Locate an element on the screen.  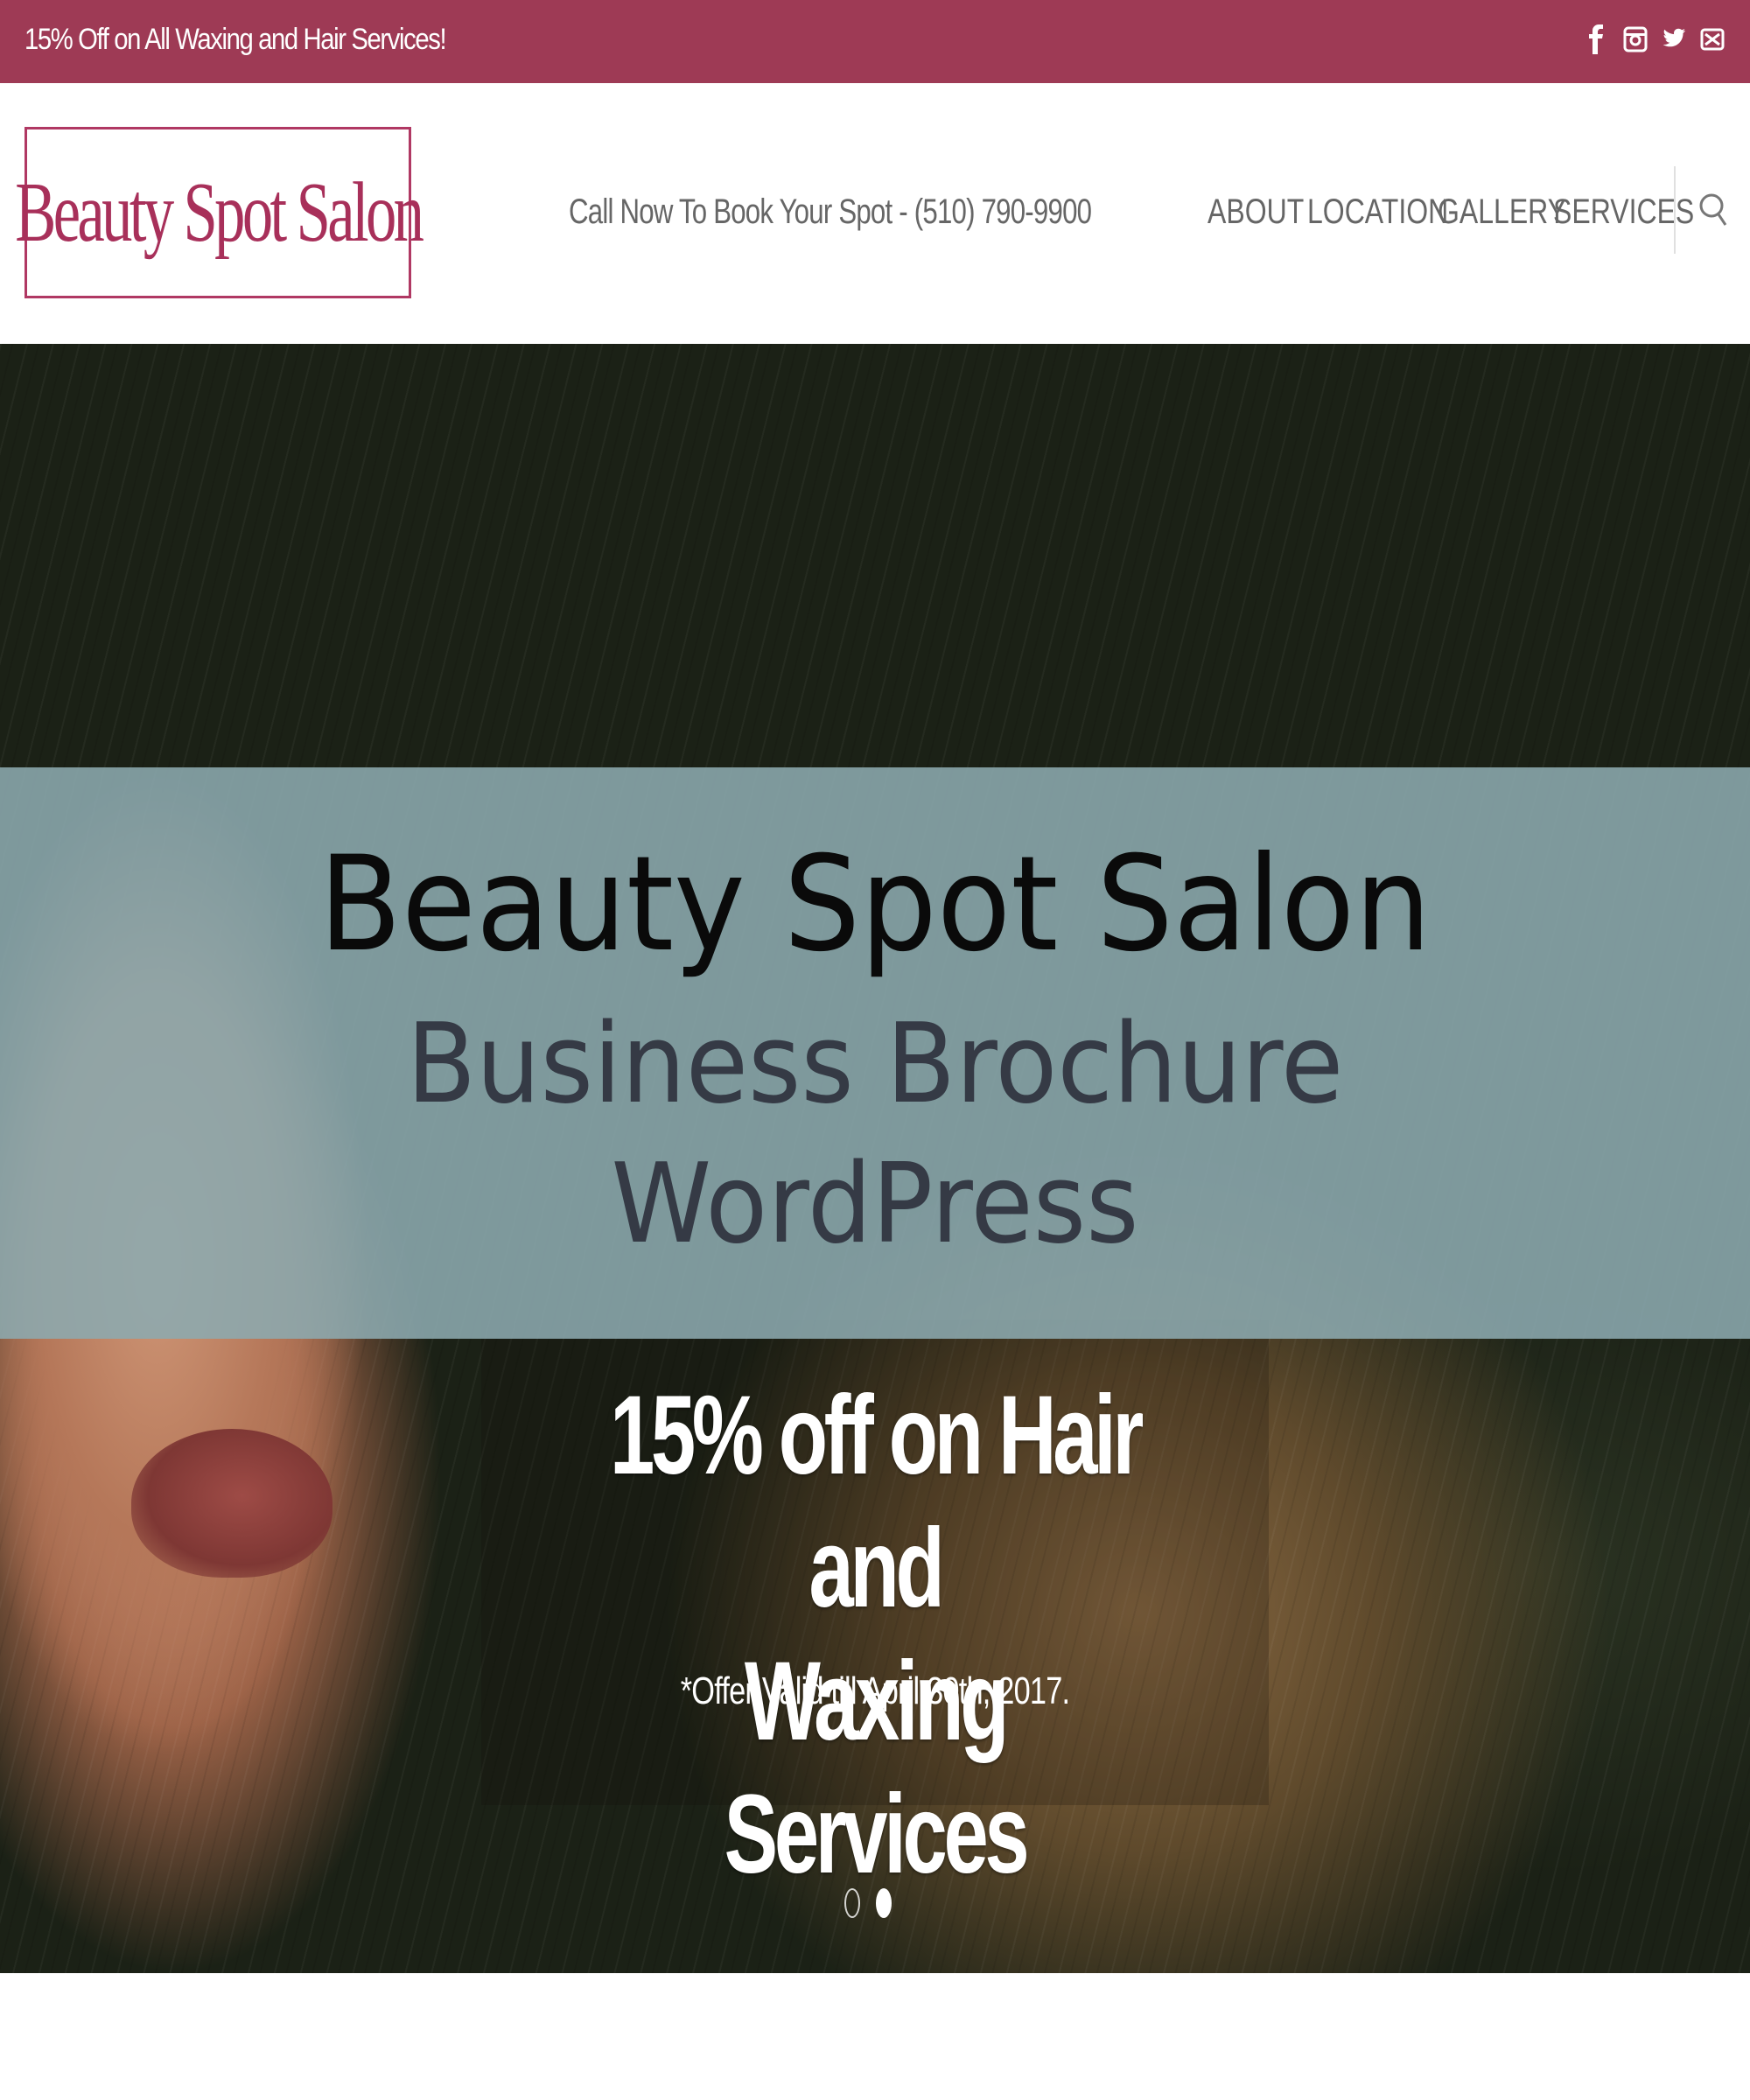
nav-divider is located at coordinates (1675, 210).